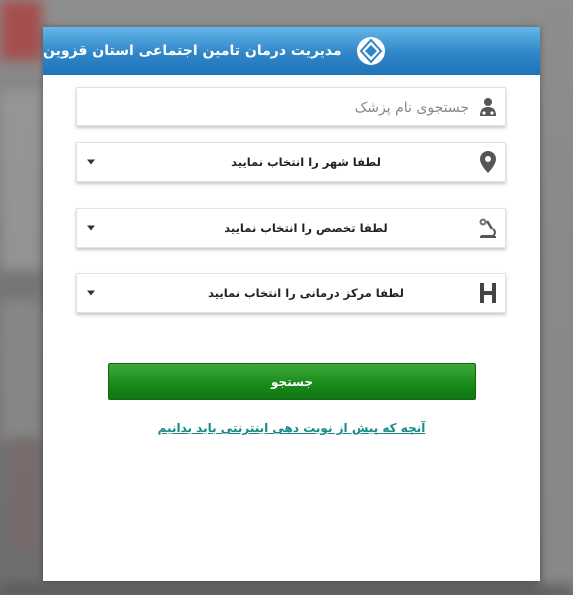  What do you see at coordinates (306, 162) in the screenshot?
I see `city-select-label: لطفا شهر را انتخاب نمایید` at bounding box center [306, 162].